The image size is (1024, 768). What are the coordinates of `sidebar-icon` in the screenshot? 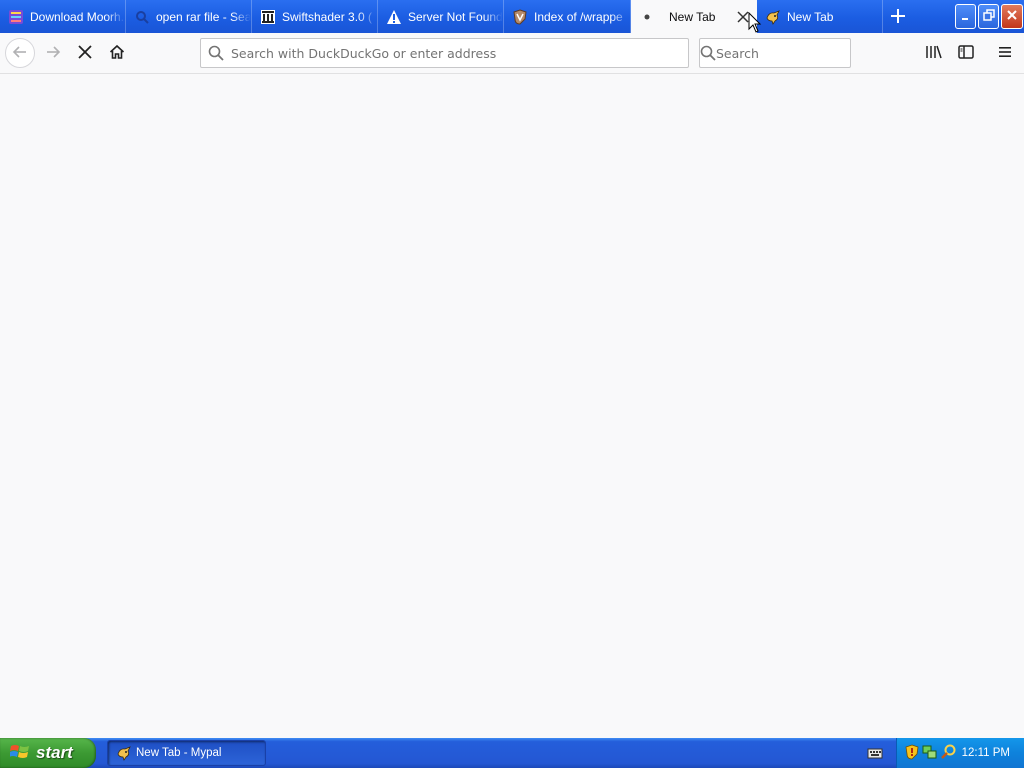 It's located at (966, 53).